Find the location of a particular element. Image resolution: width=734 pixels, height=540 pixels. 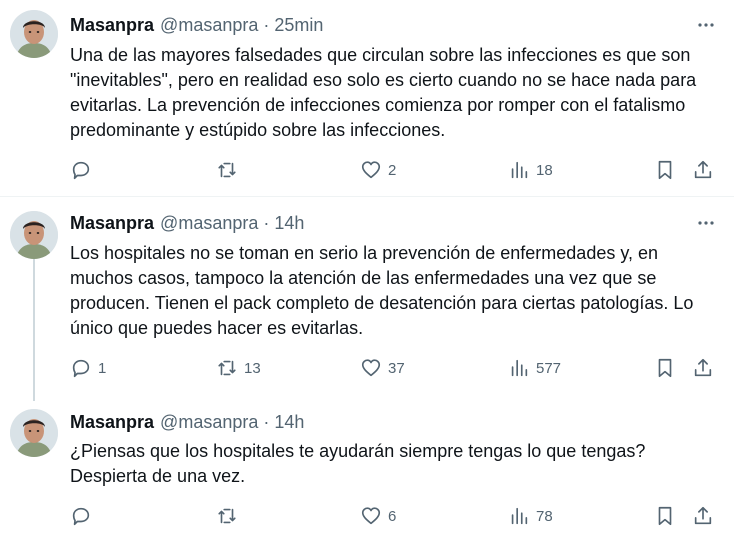

action-bar: 2 18 is located at coordinates (395, 170).